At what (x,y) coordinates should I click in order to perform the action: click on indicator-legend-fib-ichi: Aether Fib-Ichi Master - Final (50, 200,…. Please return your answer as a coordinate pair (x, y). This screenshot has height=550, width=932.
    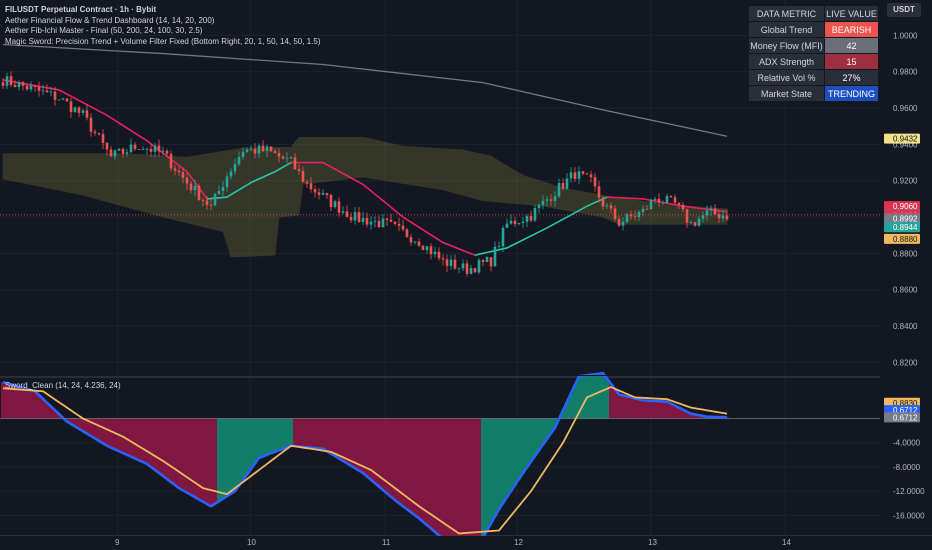
    Looking at the image, I should click on (162, 31).